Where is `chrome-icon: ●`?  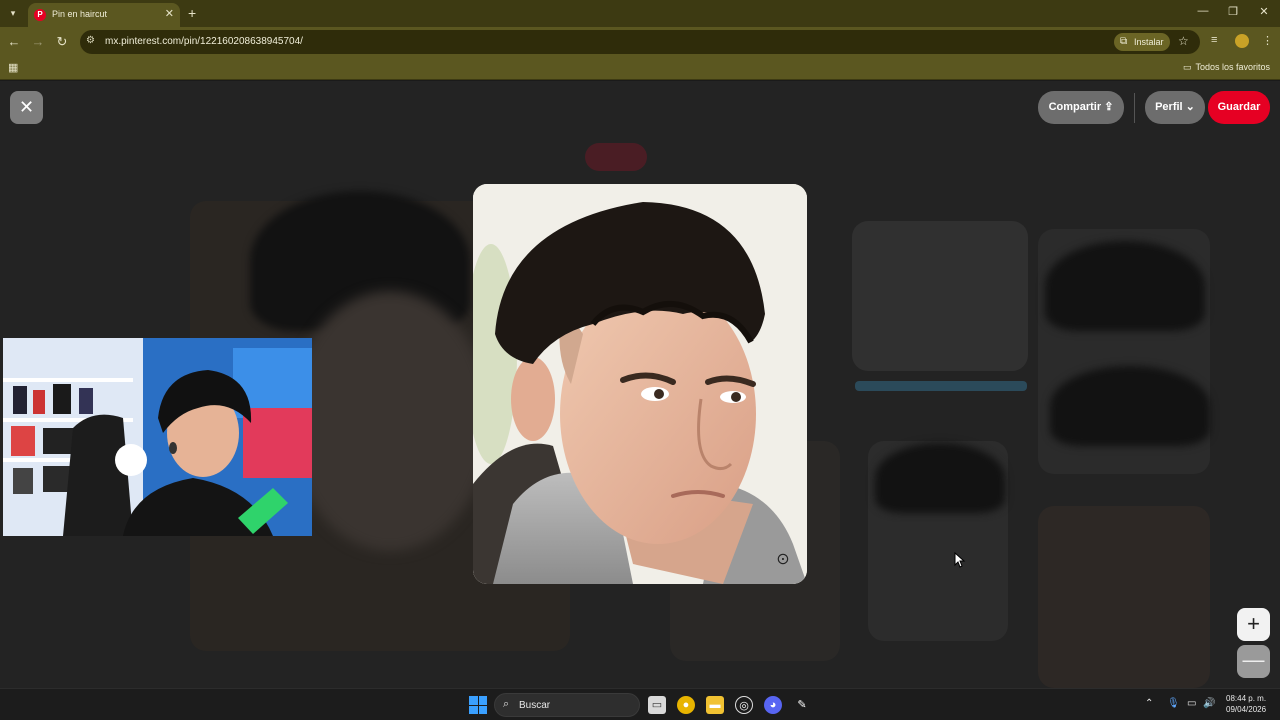
chrome-icon: ● is located at coordinates (686, 705).